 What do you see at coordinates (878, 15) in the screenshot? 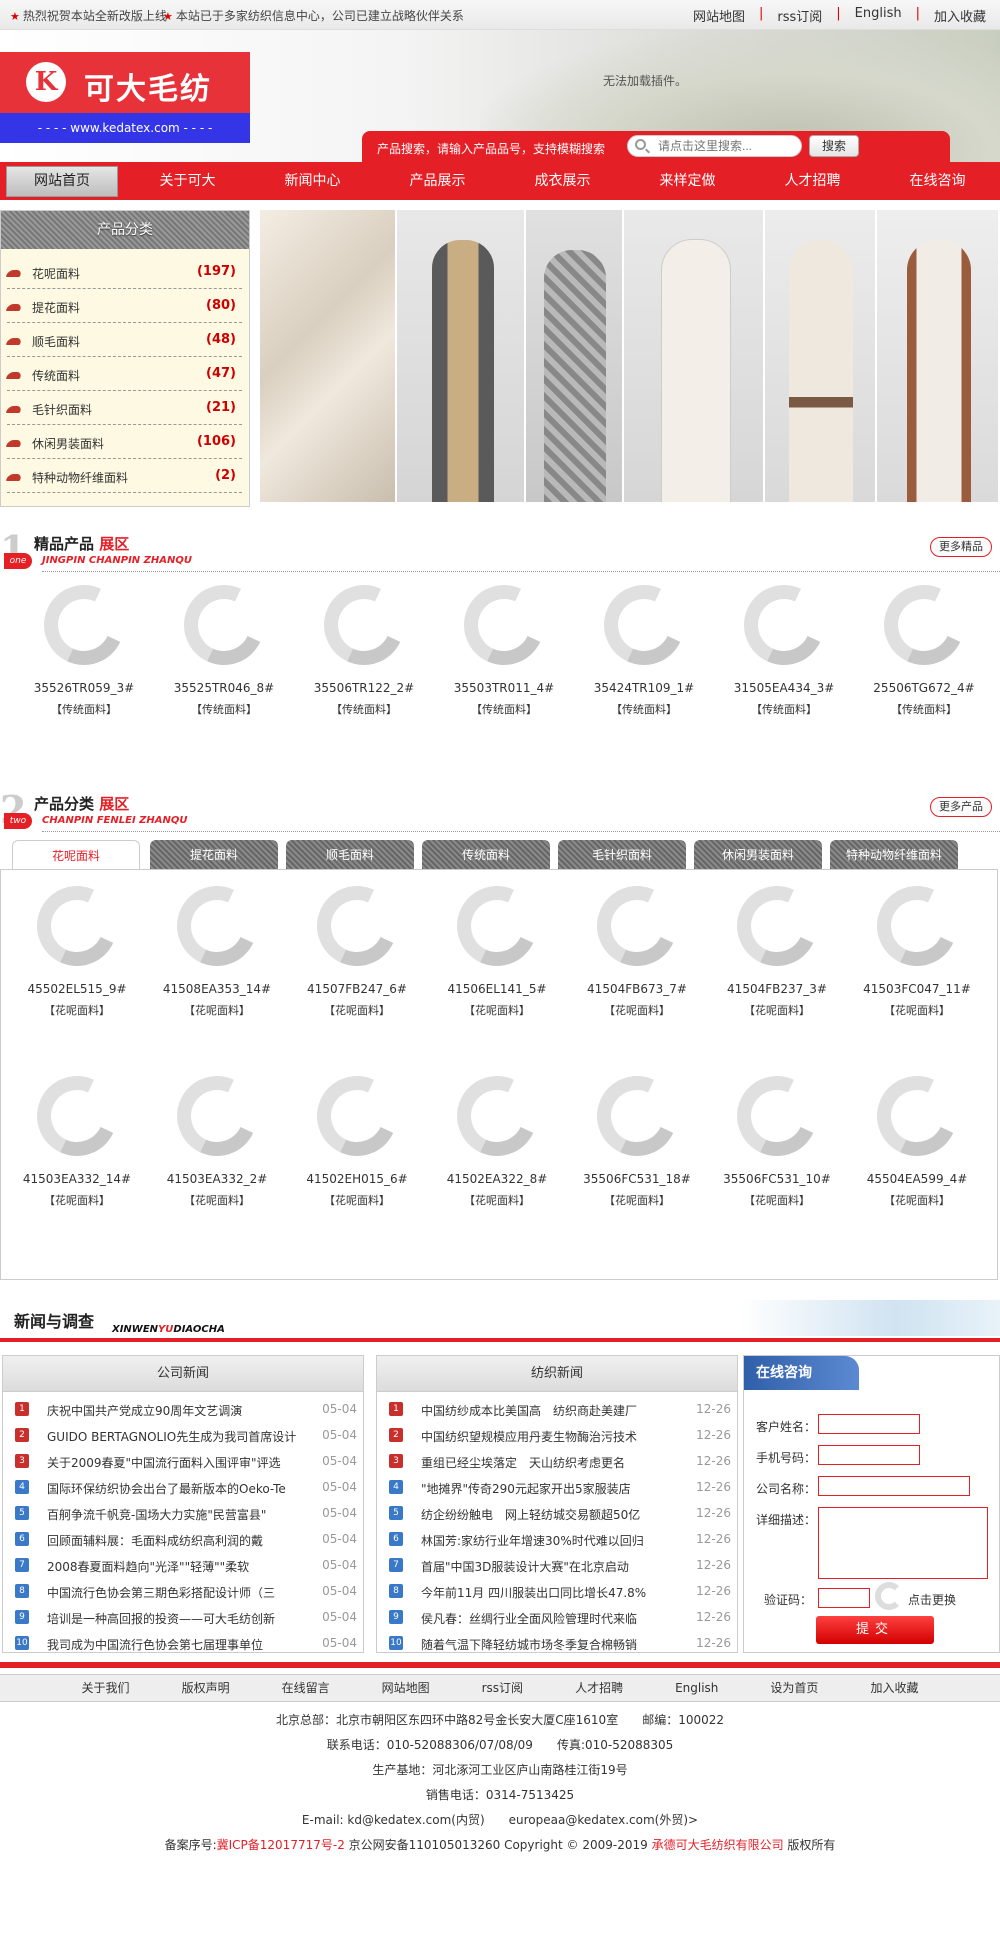
I see `top-link-english: English` at bounding box center [878, 15].